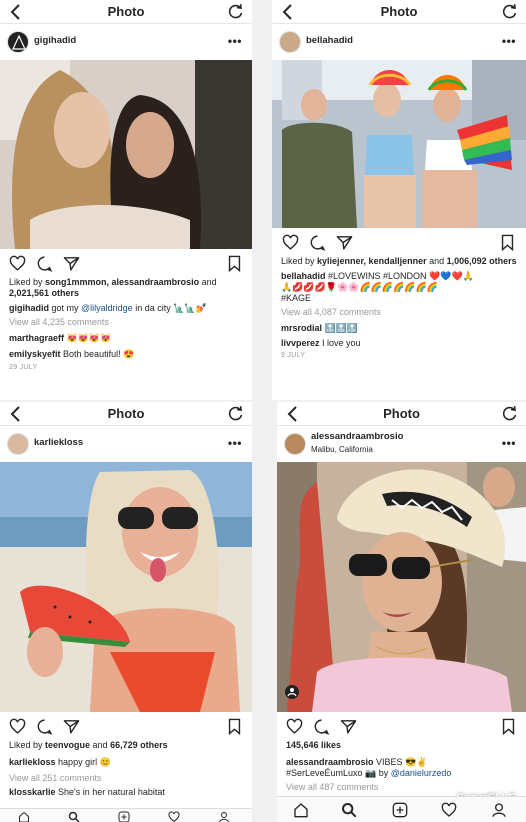 This screenshot has height=822, width=526. I want to click on likers: song1mmmon, alessandraambrosio, so click(122, 282).